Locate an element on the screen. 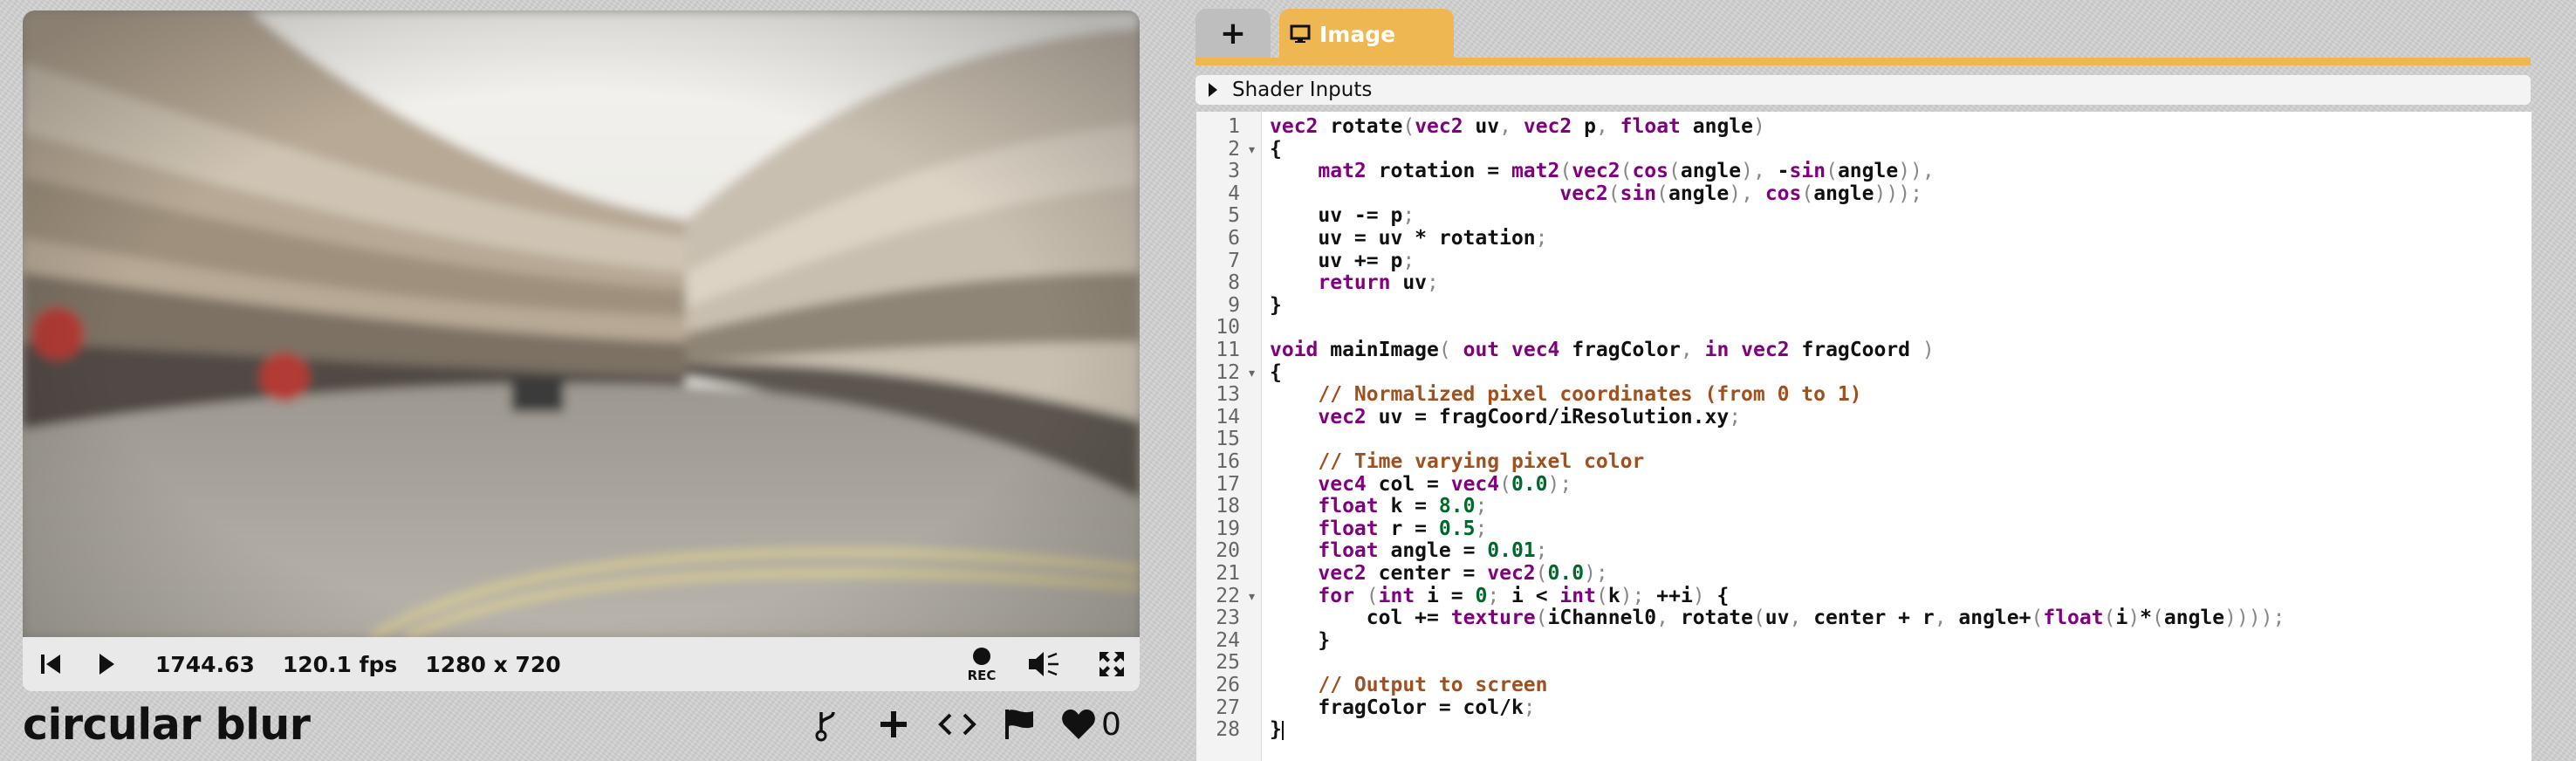 This screenshot has height=761, width=2576. fps-display: 120.1 fps is located at coordinates (340, 664).